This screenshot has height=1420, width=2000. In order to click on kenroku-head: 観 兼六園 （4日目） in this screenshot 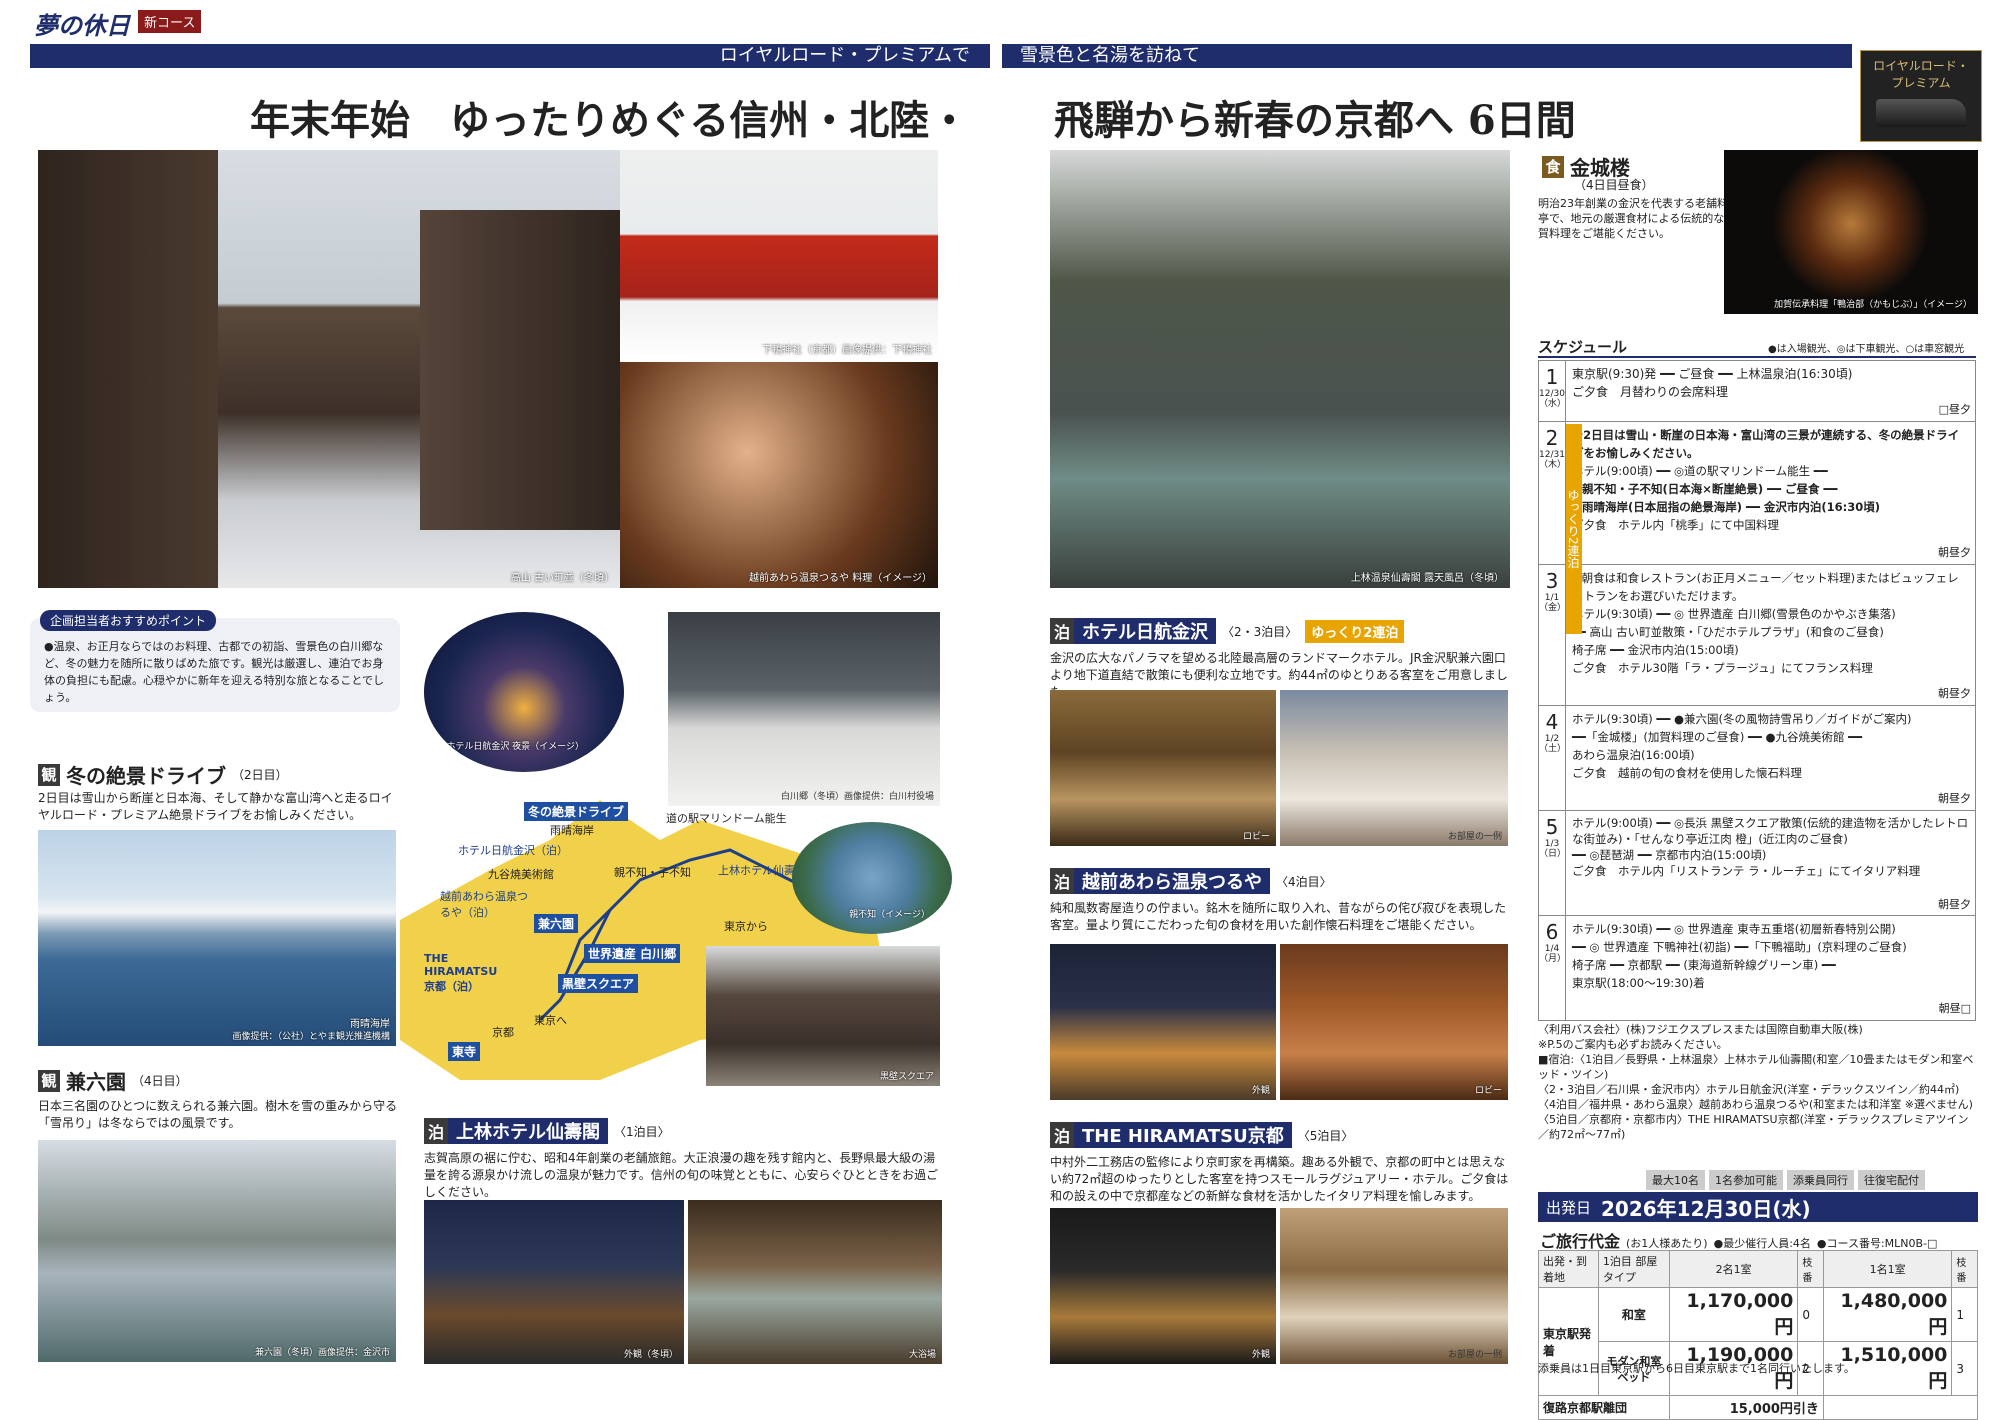, I will do `click(113, 1080)`.